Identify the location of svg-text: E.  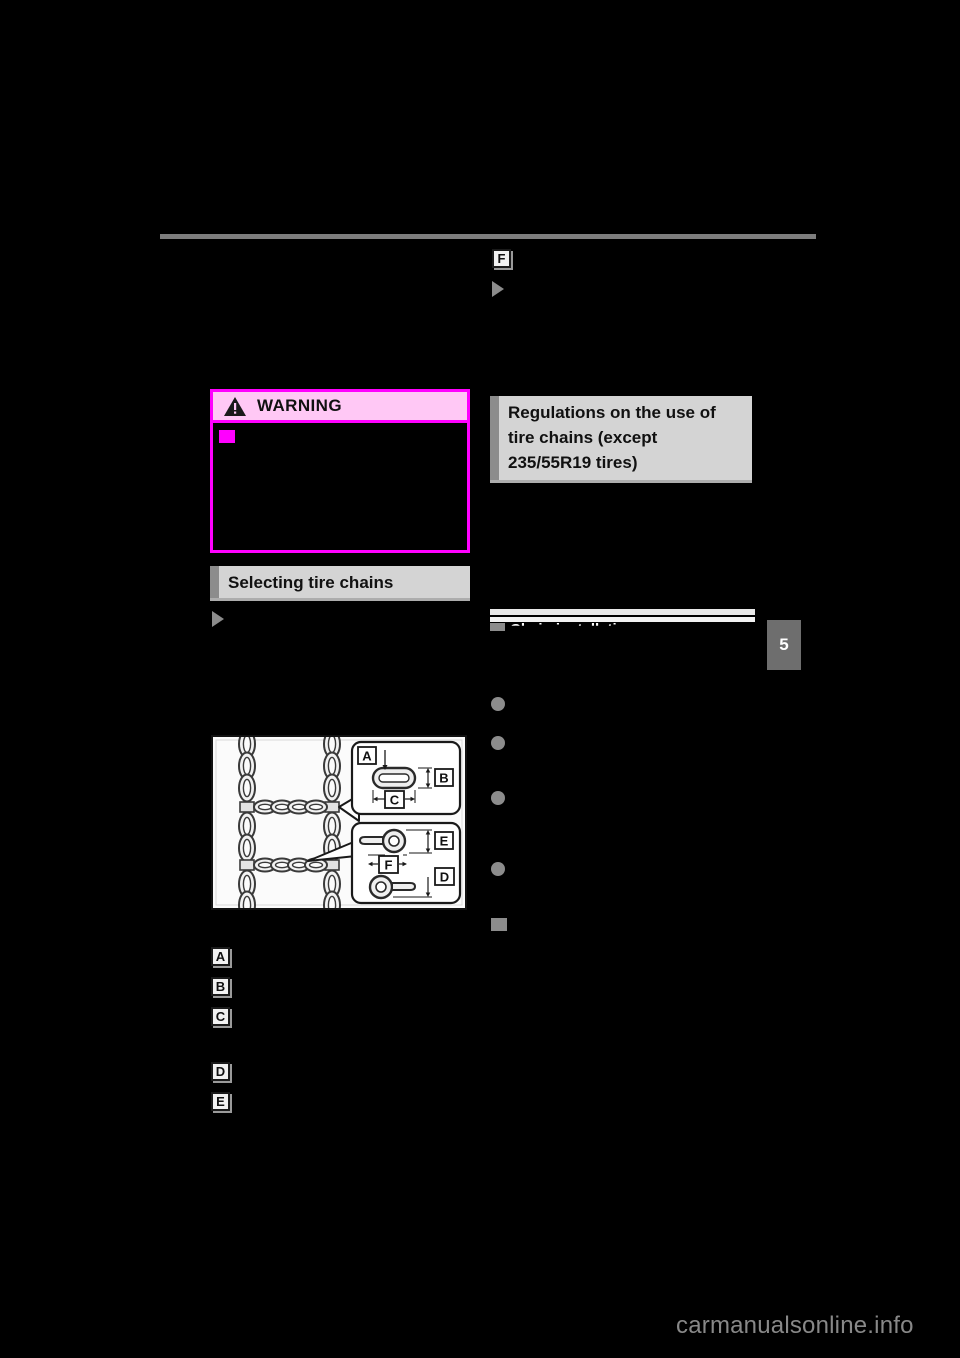
(444, 841).